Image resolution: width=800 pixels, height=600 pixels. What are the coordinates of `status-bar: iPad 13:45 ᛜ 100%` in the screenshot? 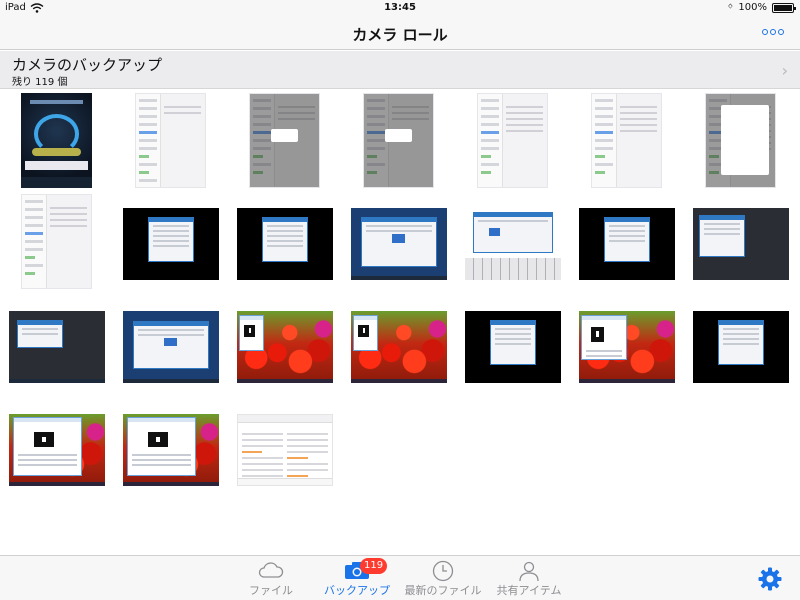 It's located at (400, 8).